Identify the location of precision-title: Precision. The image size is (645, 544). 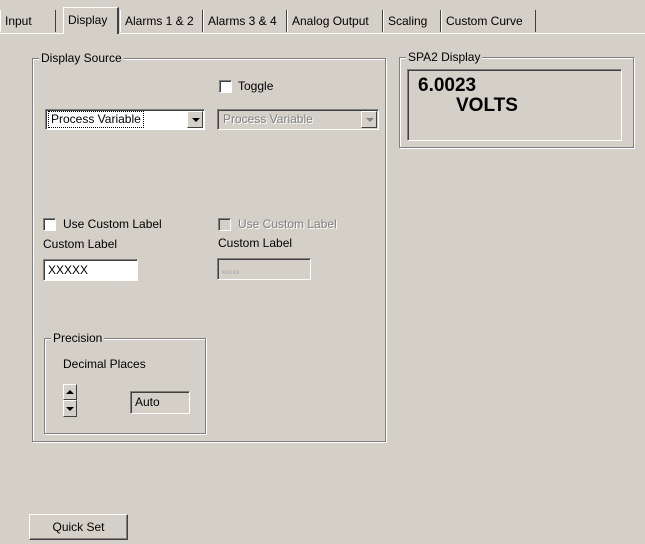
(78, 338).